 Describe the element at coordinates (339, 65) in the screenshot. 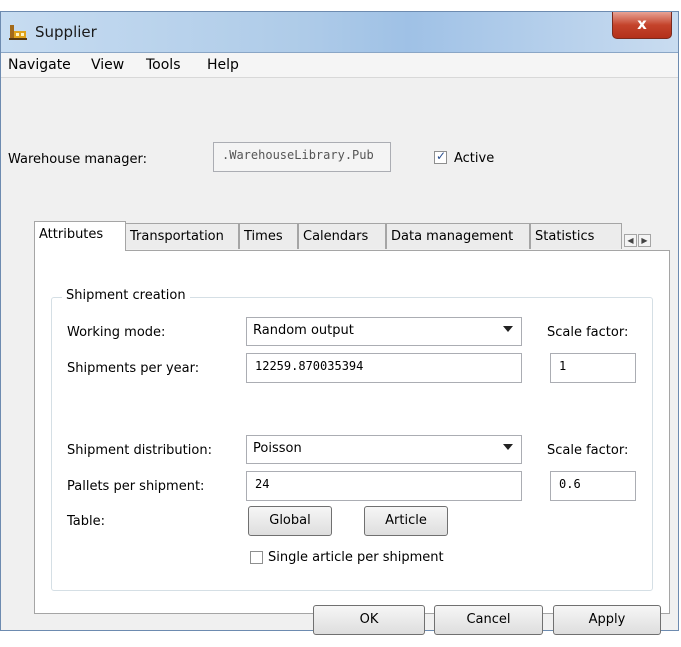

I see `menu-bar: Navigate View Tools Help` at that location.